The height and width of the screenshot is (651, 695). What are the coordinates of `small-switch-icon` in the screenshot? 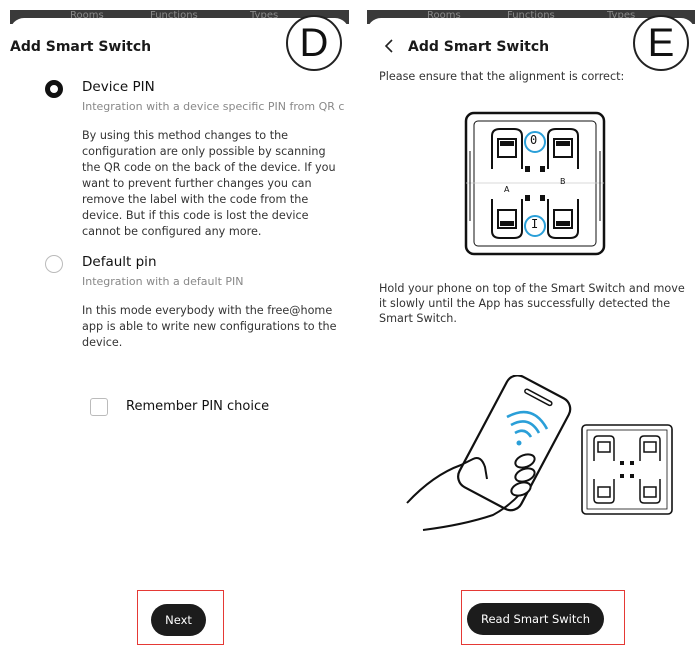 It's located at (627, 469).